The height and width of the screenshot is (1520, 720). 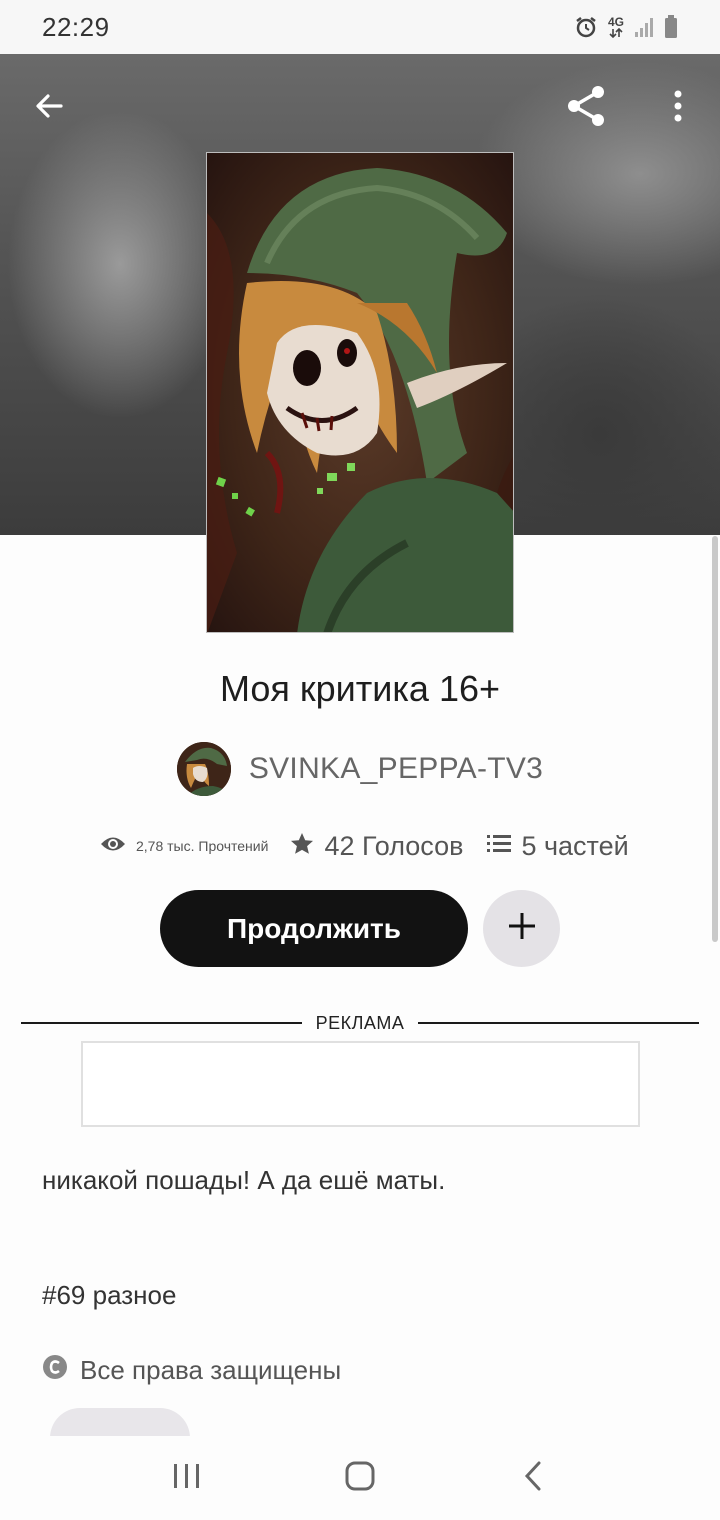 I want to click on continue-reading-button: Продолжить, so click(x=314, y=928).